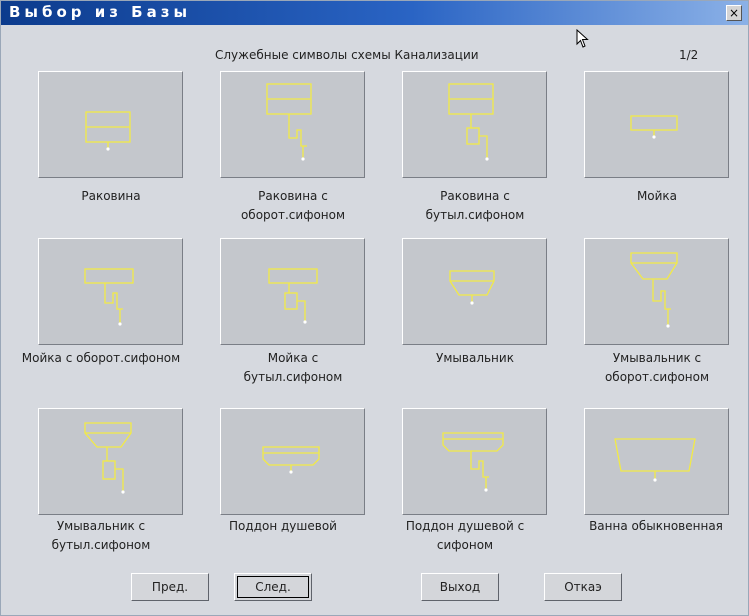  Describe the element at coordinates (273, 587) in the screenshot. I see `next-button: След.` at that location.